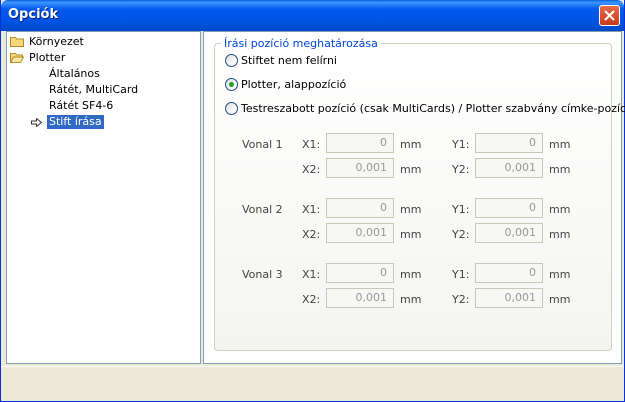  Describe the element at coordinates (262, 274) in the screenshot. I see `line-label: Vonal 3` at that location.